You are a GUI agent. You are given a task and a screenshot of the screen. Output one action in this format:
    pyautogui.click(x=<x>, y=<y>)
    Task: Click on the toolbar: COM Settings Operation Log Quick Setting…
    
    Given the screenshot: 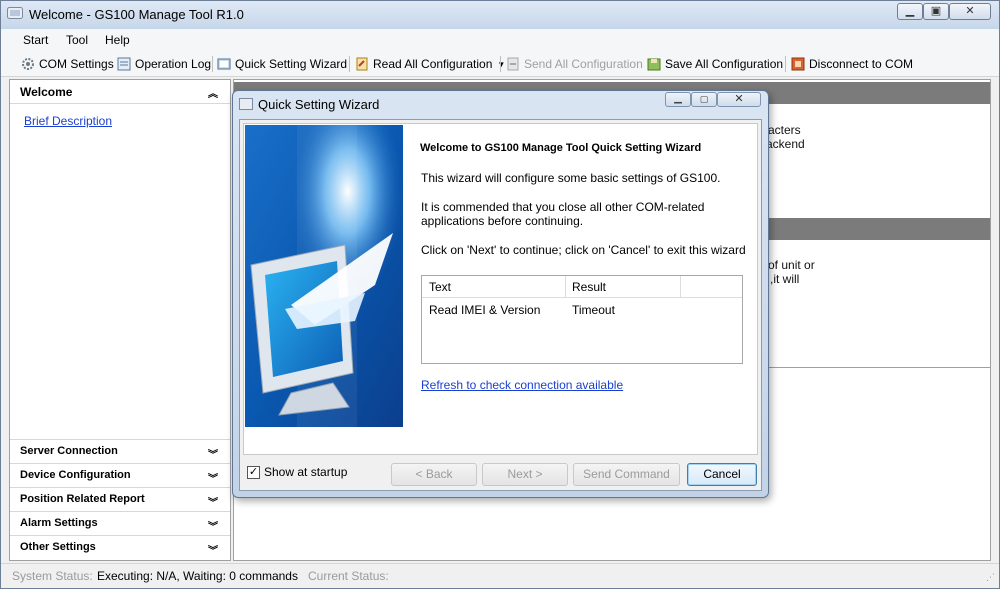 What is the action you would take?
    pyautogui.click(x=500, y=64)
    